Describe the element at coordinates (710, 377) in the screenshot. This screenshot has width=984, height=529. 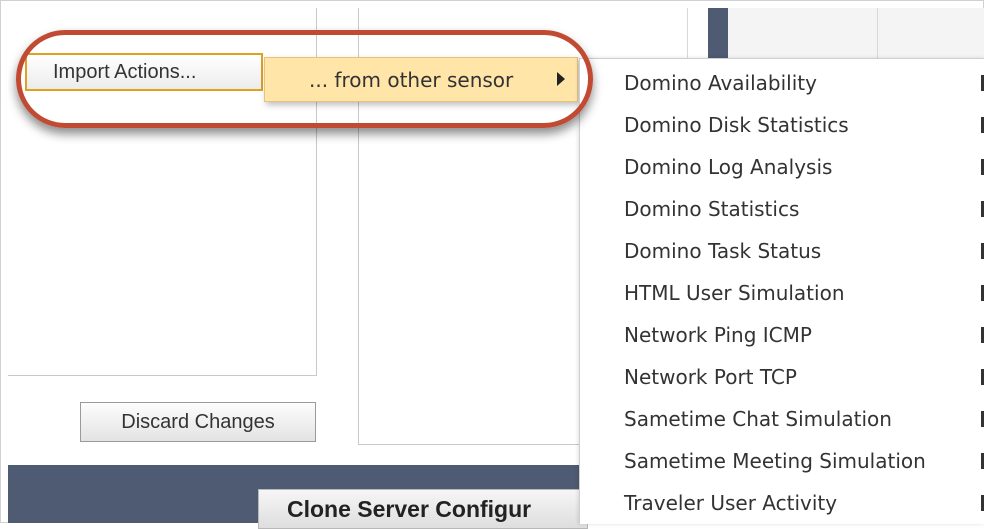
I see `sensor-menu-item-label: Network Port TCP` at that location.